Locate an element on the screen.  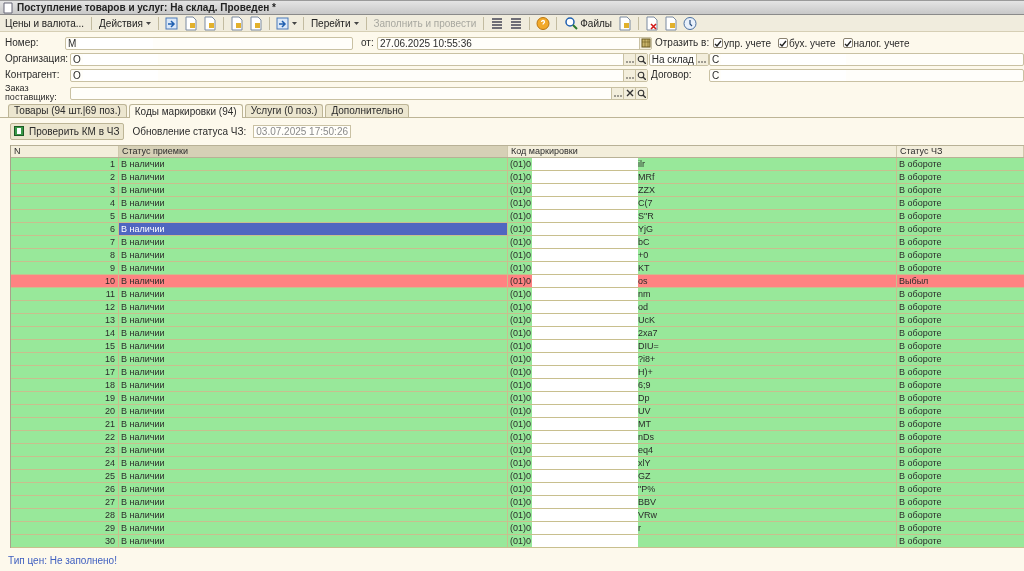
table-row: 16 В наличии (01)0 ?i8+ В обороте is located at coordinates (517, 359).